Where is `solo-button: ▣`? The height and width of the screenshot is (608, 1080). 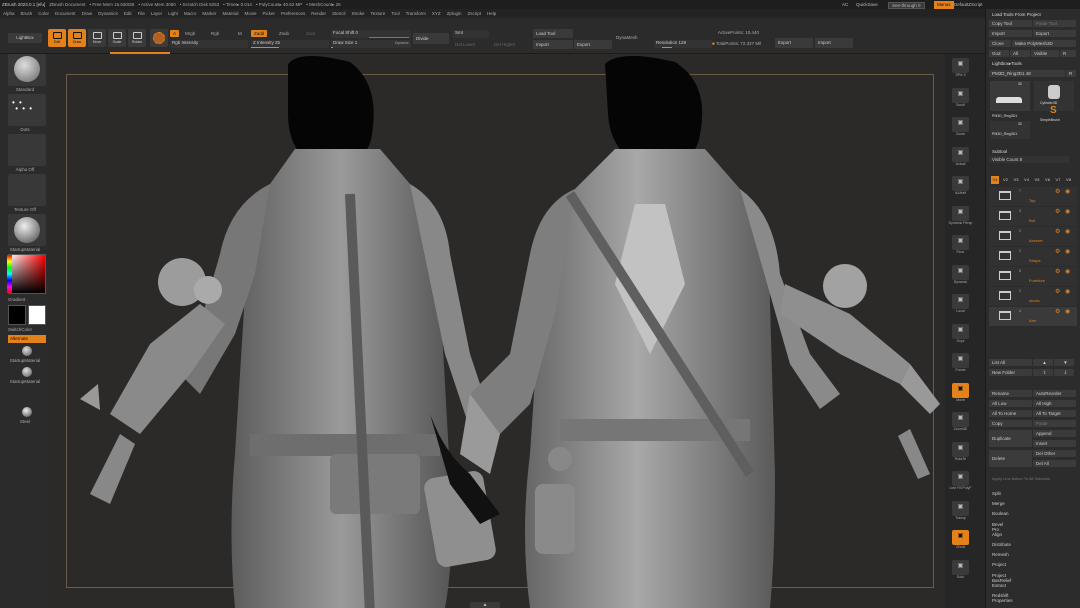
solo-button: ▣ is located at coordinates (960, 567).